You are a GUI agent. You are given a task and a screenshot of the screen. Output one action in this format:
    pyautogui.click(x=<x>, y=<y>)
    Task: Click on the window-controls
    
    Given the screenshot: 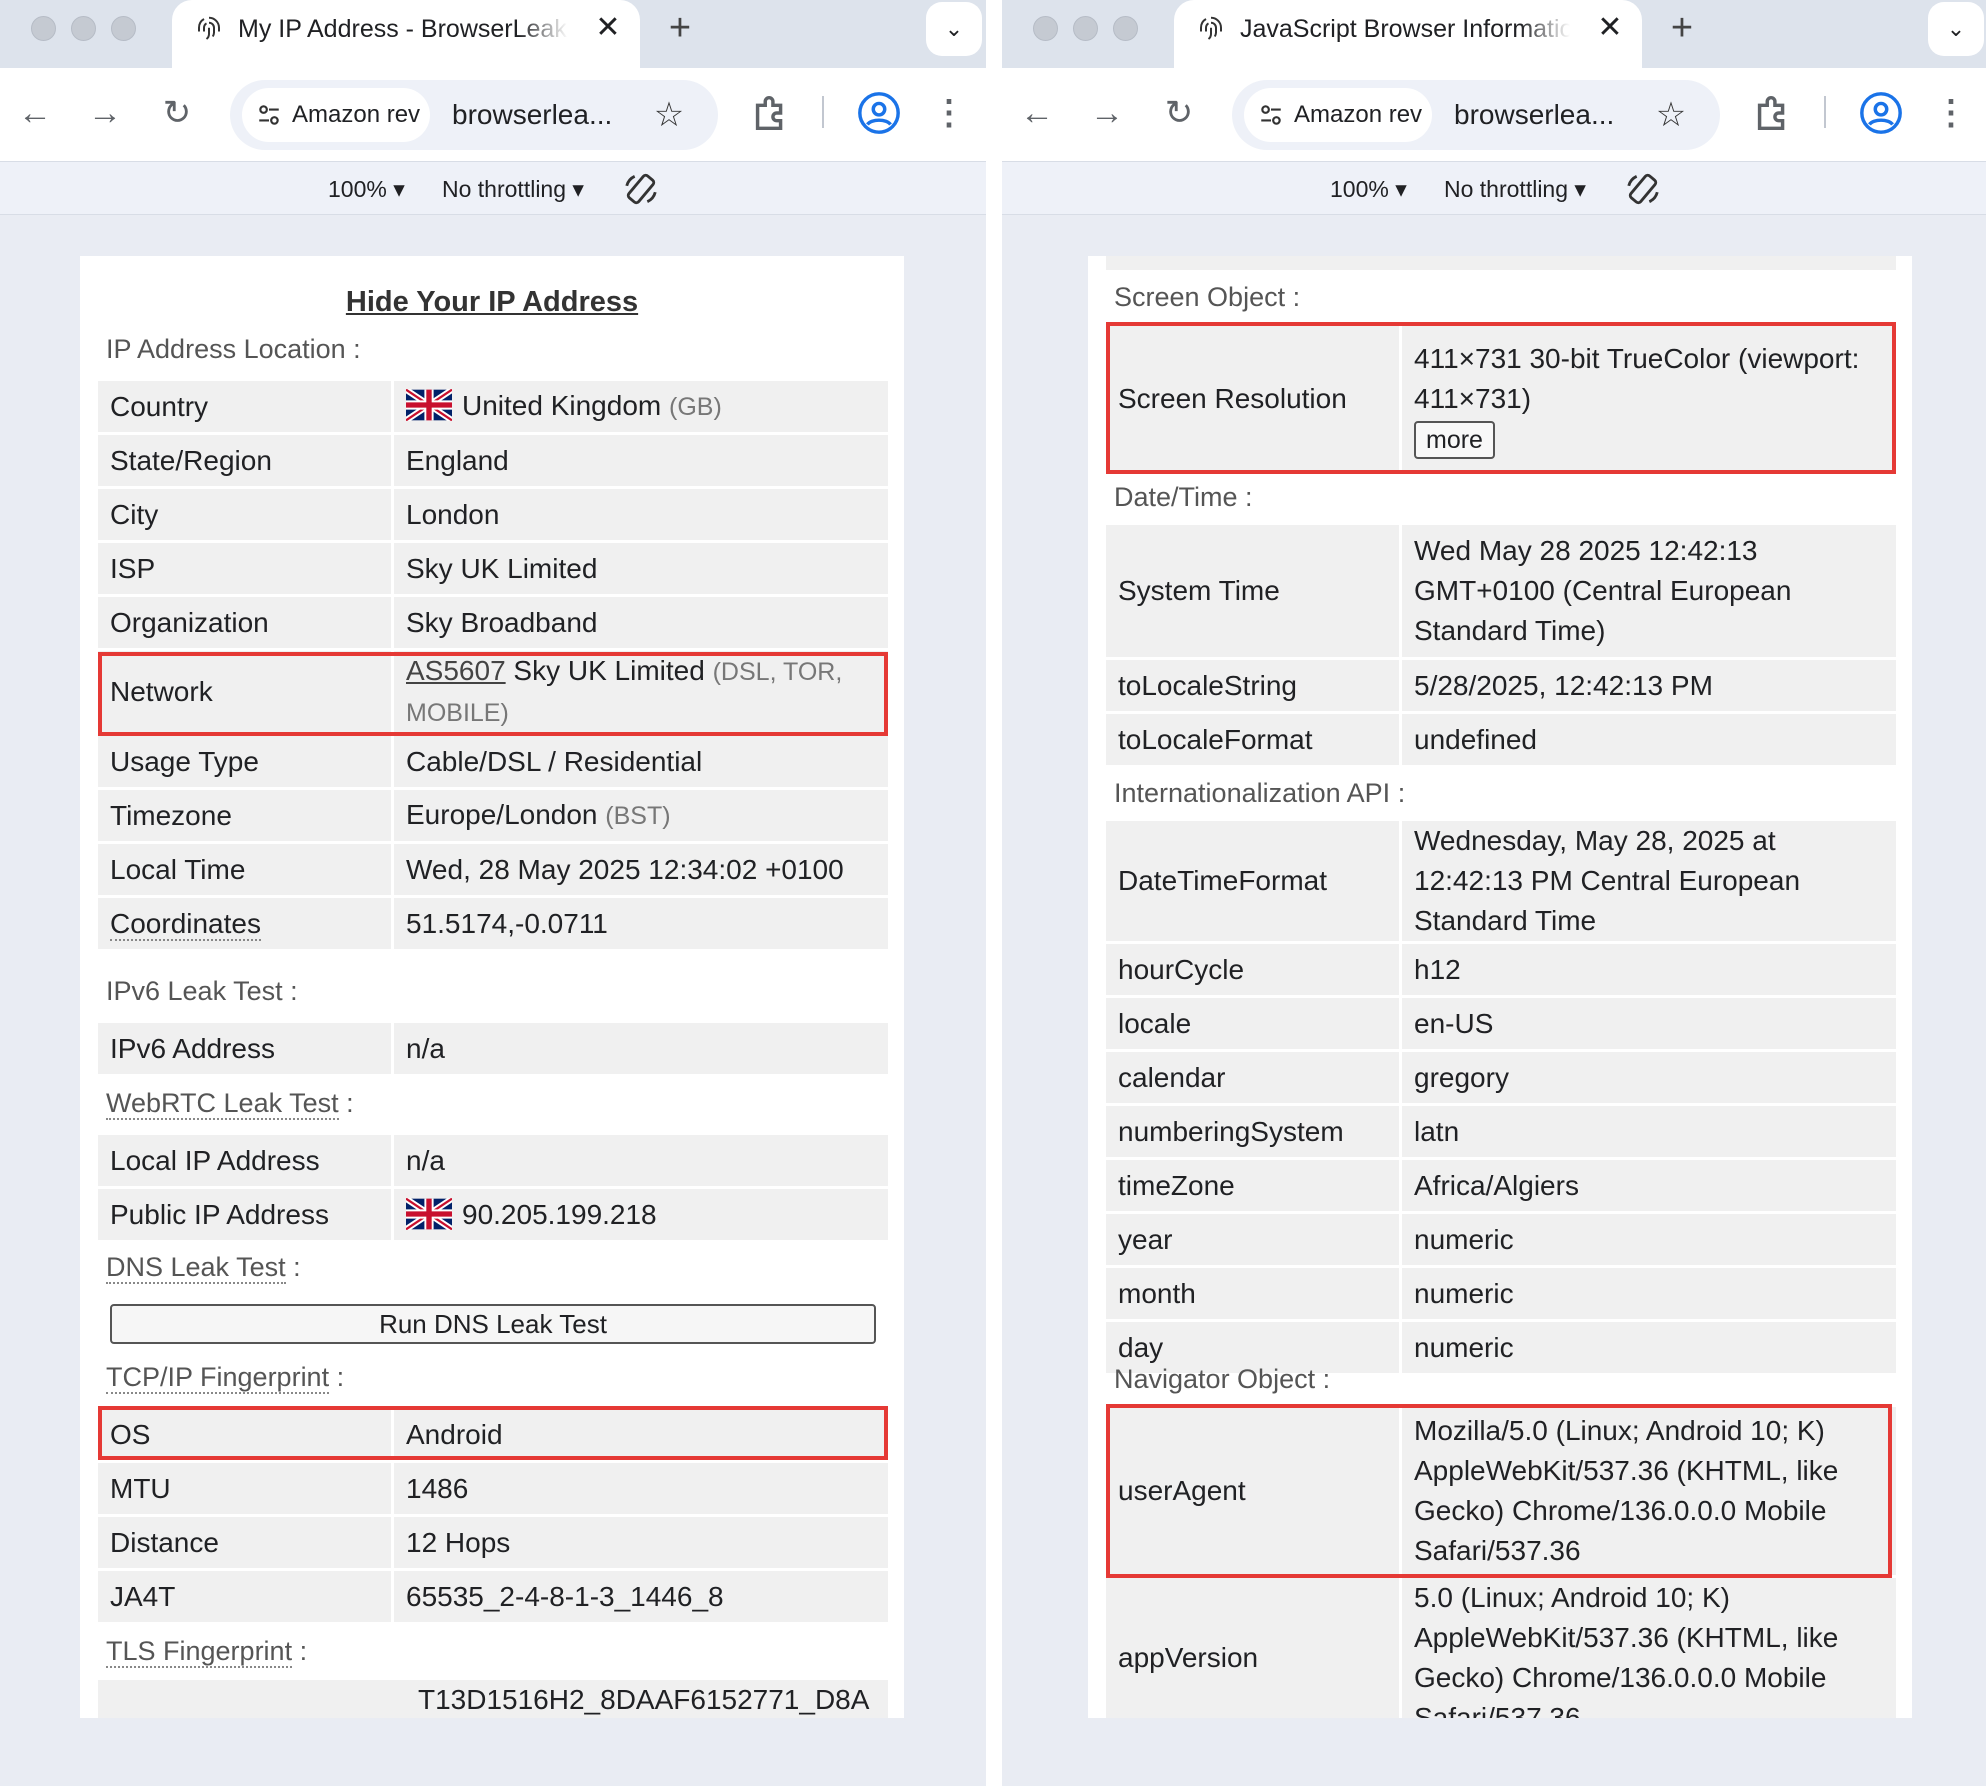 What is the action you would take?
    pyautogui.click(x=1085, y=28)
    